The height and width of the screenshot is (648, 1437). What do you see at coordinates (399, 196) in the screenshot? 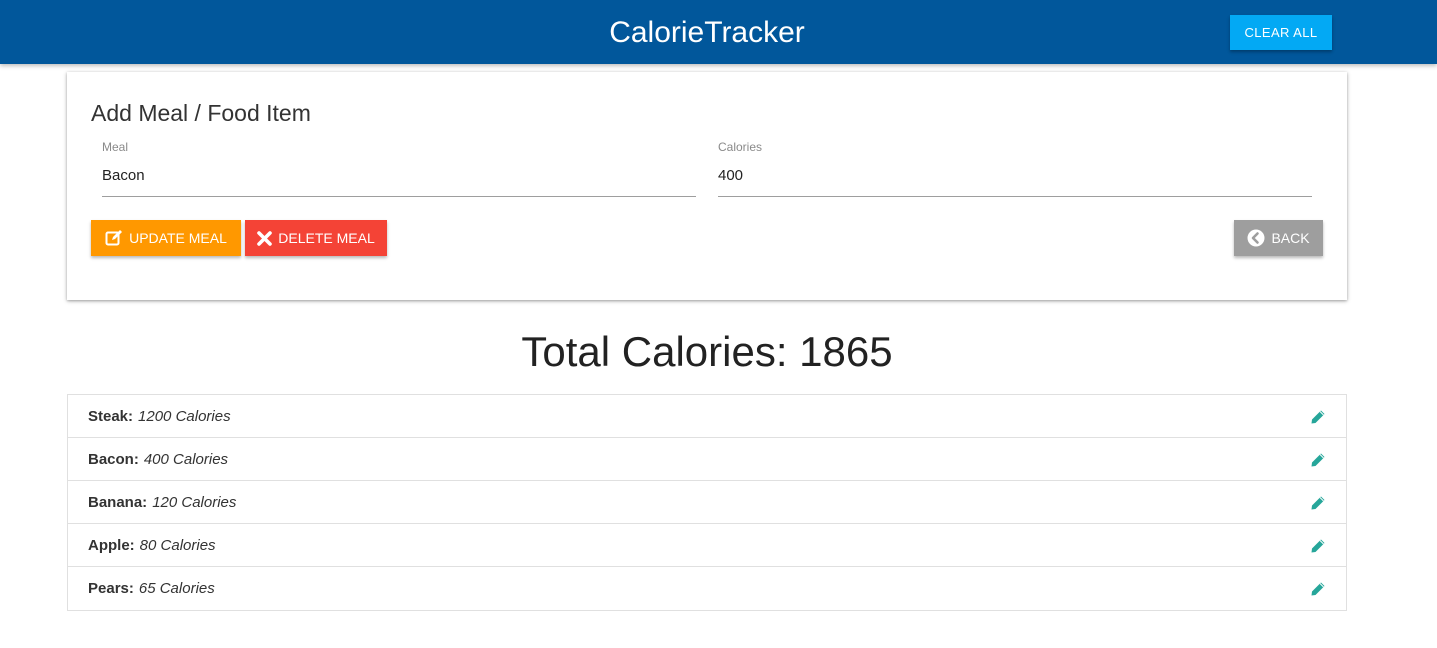
I see `meal-input-underline` at bounding box center [399, 196].